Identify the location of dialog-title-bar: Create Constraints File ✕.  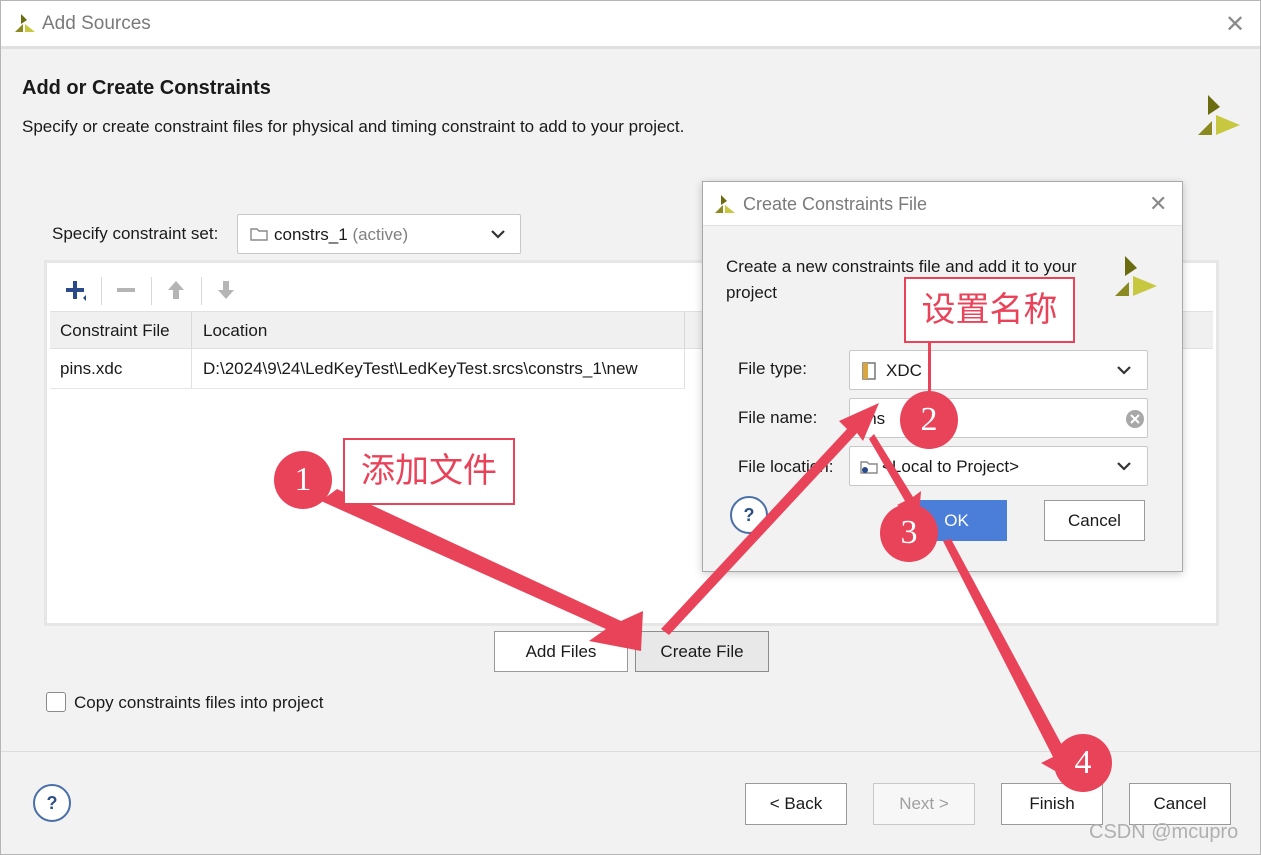
(942, 204).